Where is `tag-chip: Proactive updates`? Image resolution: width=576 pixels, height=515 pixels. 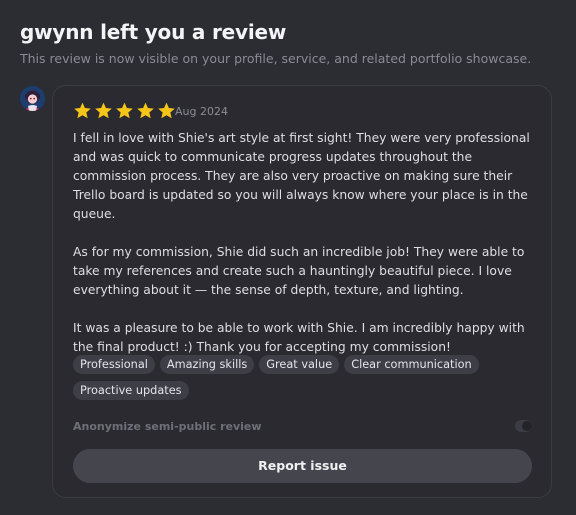 tag-chip: Proactive updates is located at coordinates (131, 390).